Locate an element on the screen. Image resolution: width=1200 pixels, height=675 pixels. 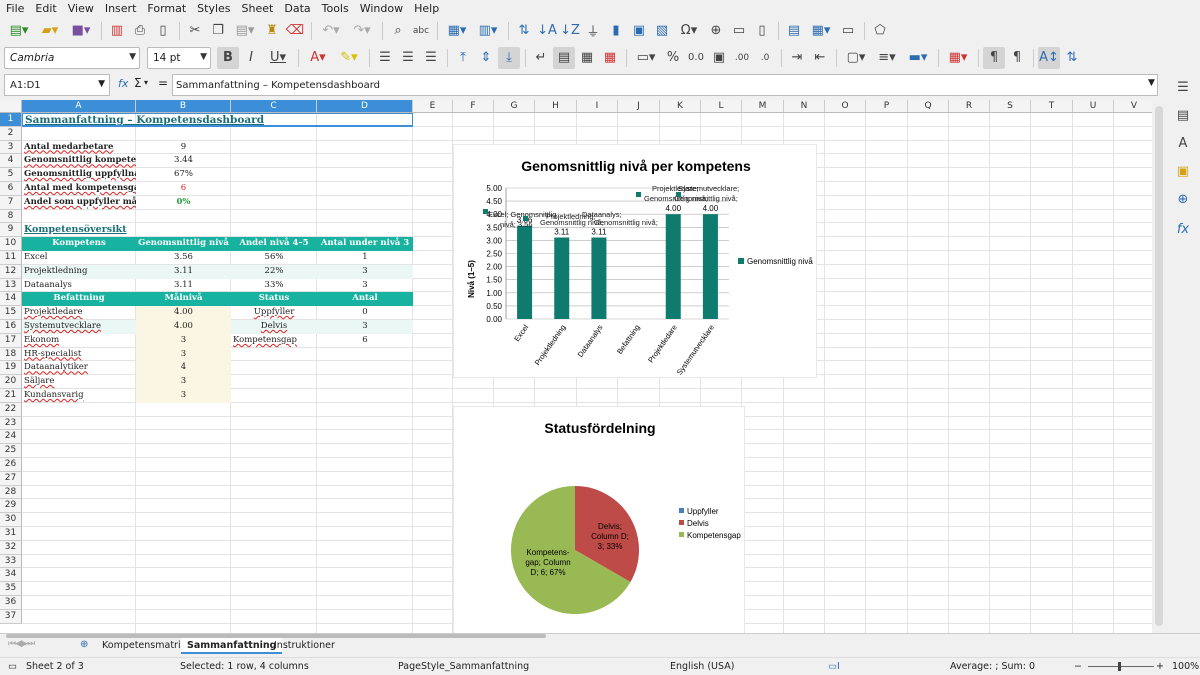
row-header-12: 12 is located at coordinates (11, 271).